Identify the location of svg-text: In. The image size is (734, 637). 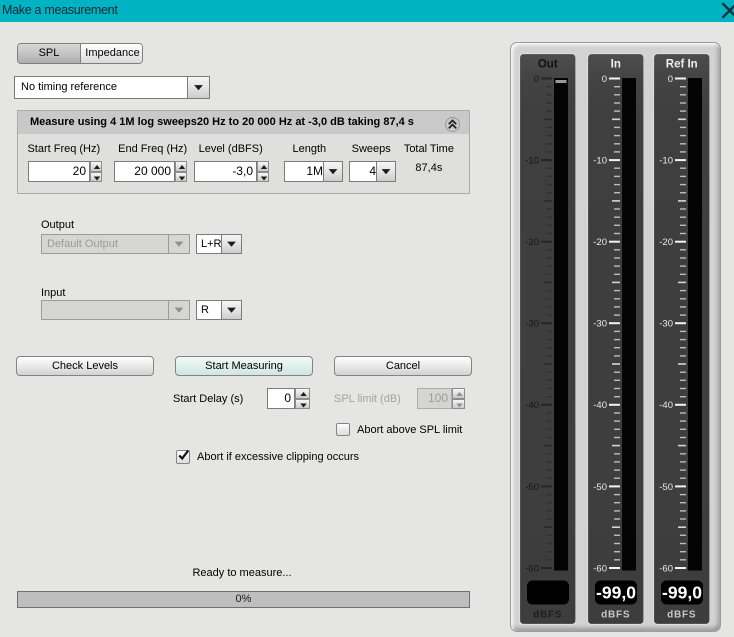
(615, 64).